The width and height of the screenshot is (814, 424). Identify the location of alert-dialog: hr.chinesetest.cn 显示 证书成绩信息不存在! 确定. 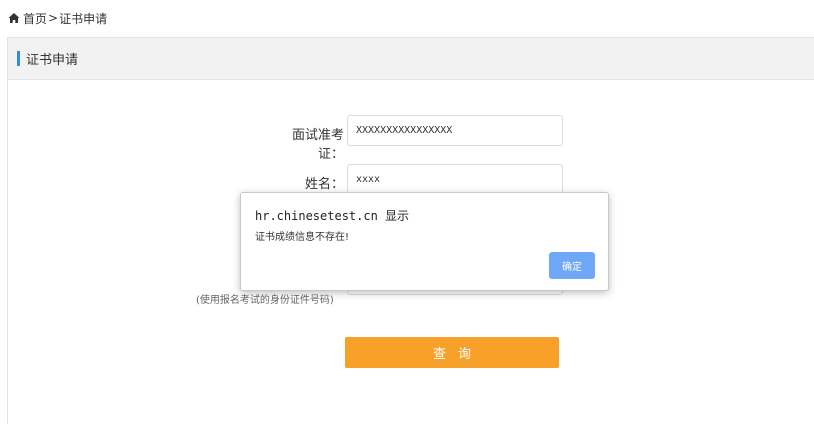
(424, 241).